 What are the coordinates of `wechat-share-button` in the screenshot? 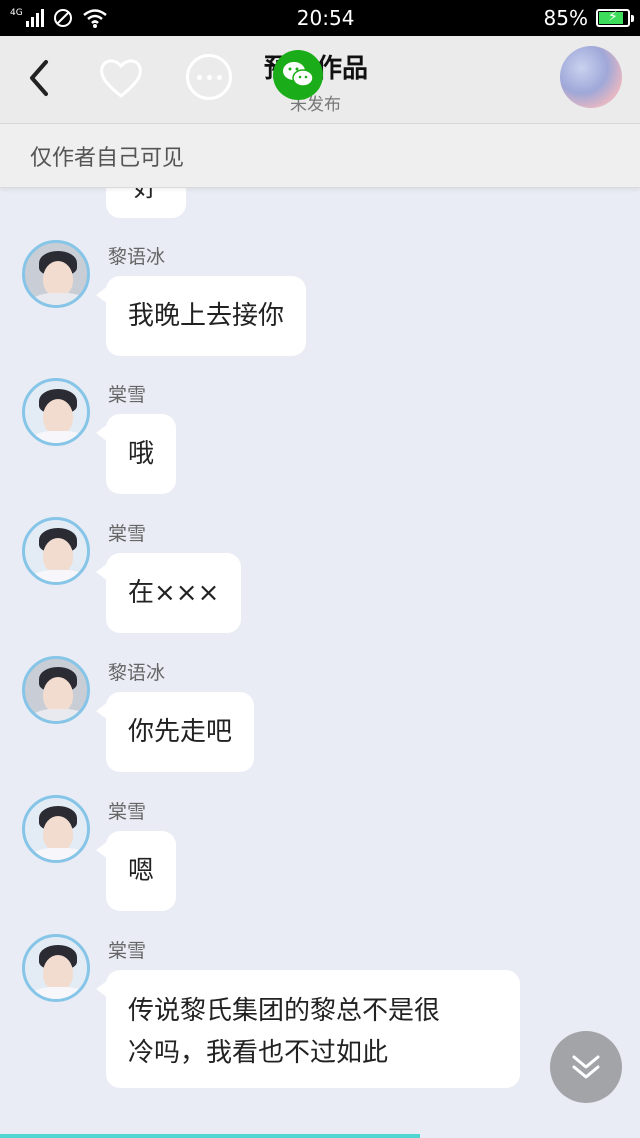 It's located at (298, 75).